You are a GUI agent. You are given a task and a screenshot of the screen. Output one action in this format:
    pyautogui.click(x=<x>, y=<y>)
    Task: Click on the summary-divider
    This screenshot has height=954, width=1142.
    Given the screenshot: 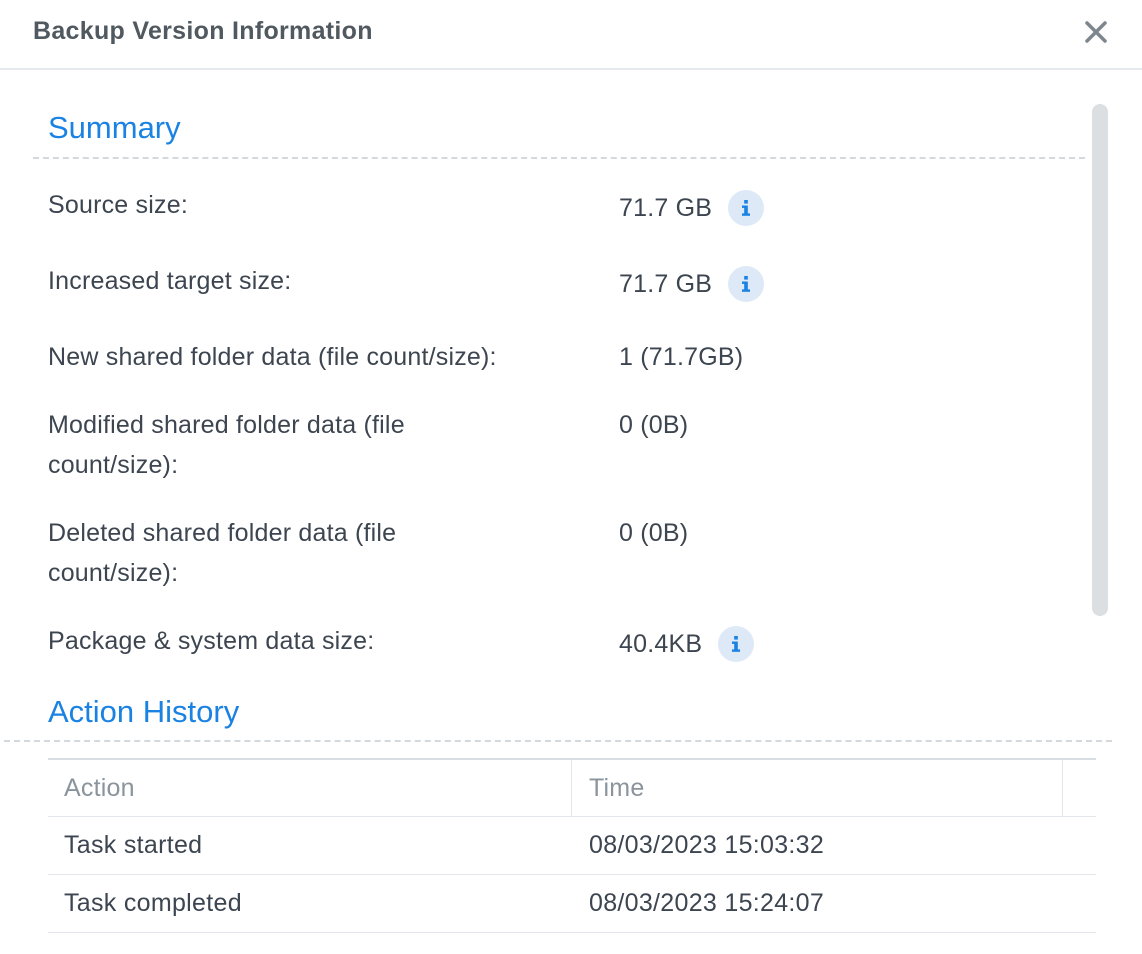 What is the action you would take?
    pyautogui.click(x=559, y=158)
    